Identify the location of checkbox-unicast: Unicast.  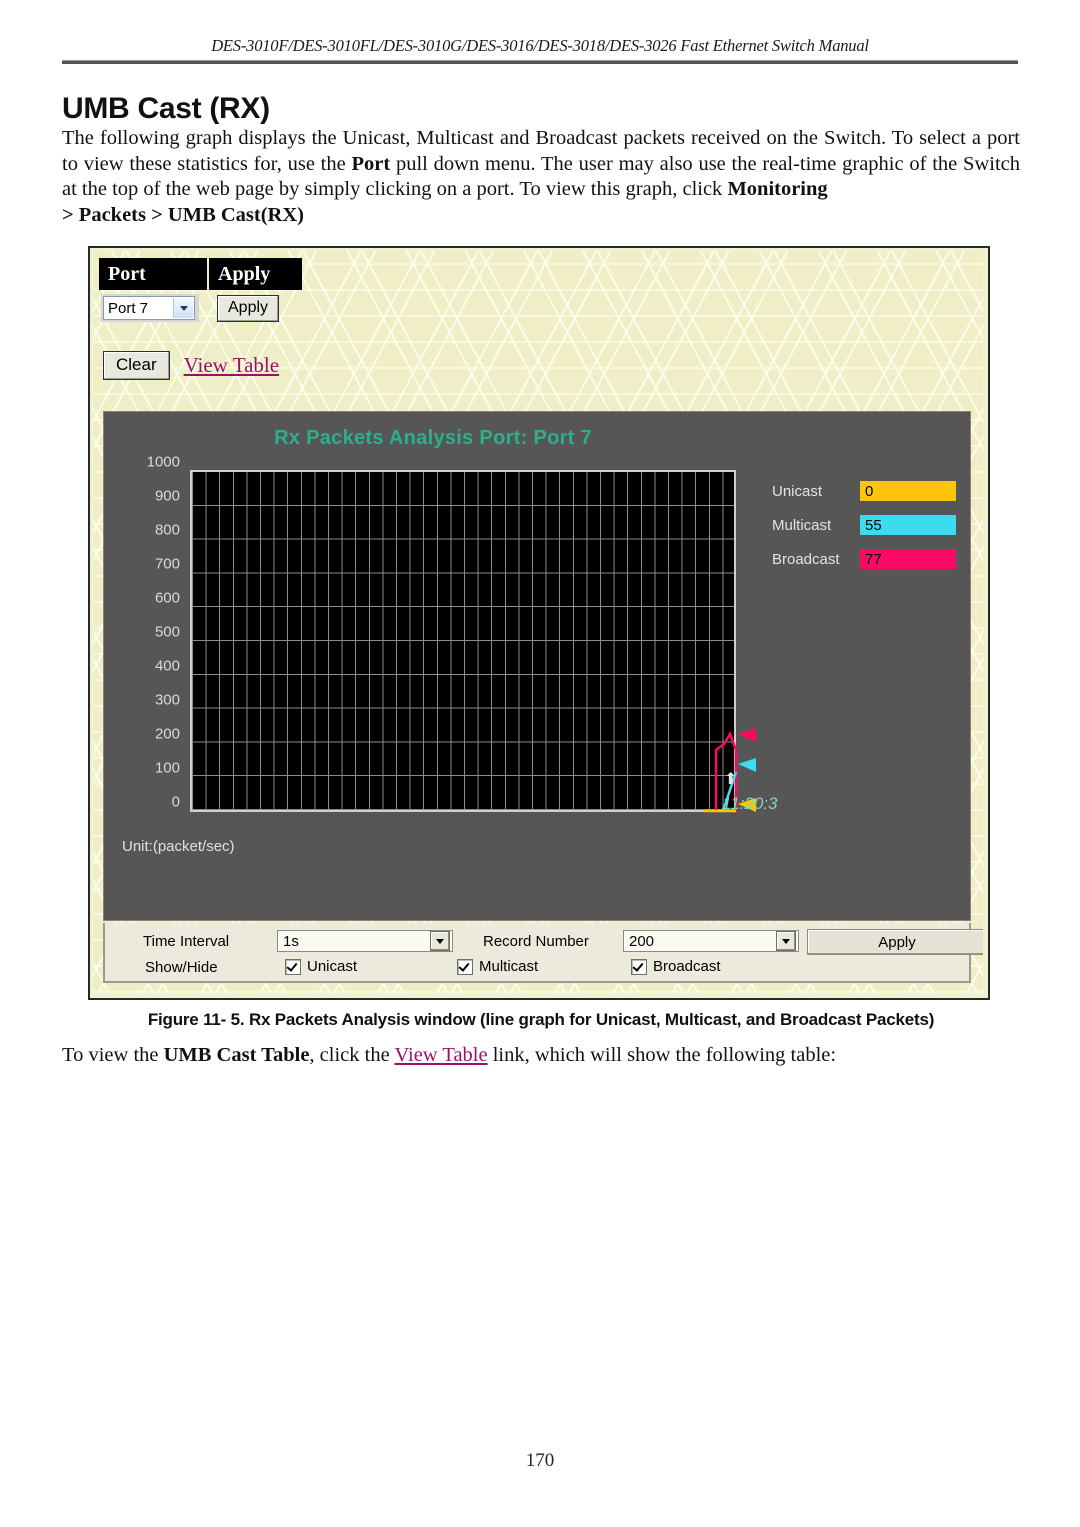
(321, 966).